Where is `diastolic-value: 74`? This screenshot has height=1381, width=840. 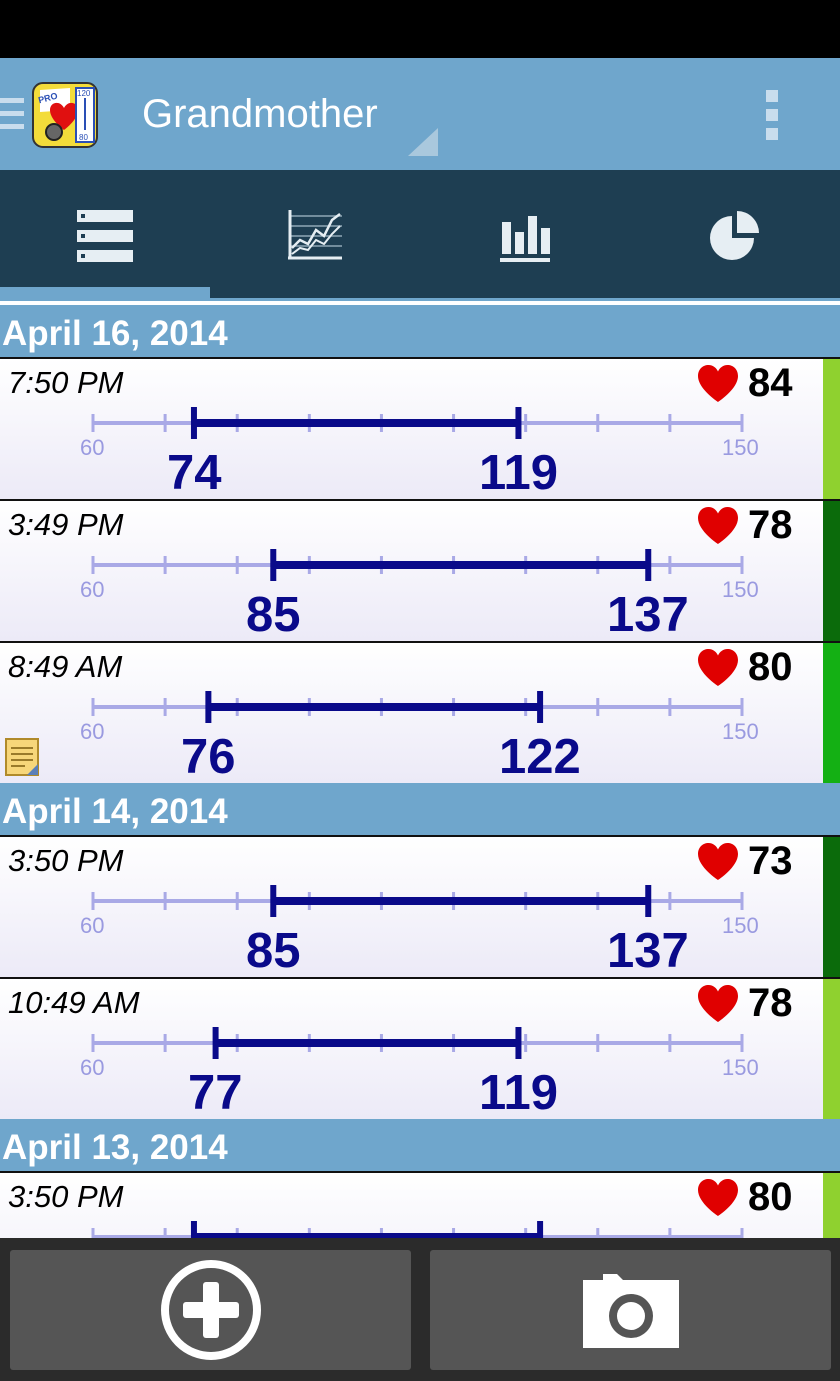 diastolic-value: 74 is located at coordinates (194, 473).